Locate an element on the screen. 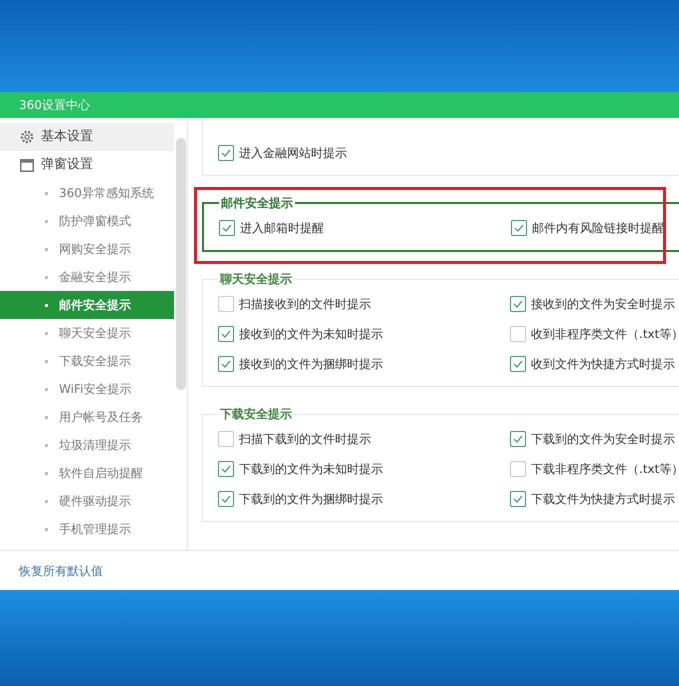 This screenshot has width=679, height=686. sidebar-item: 聊天安全提示 is located at coordinates (87, 333).